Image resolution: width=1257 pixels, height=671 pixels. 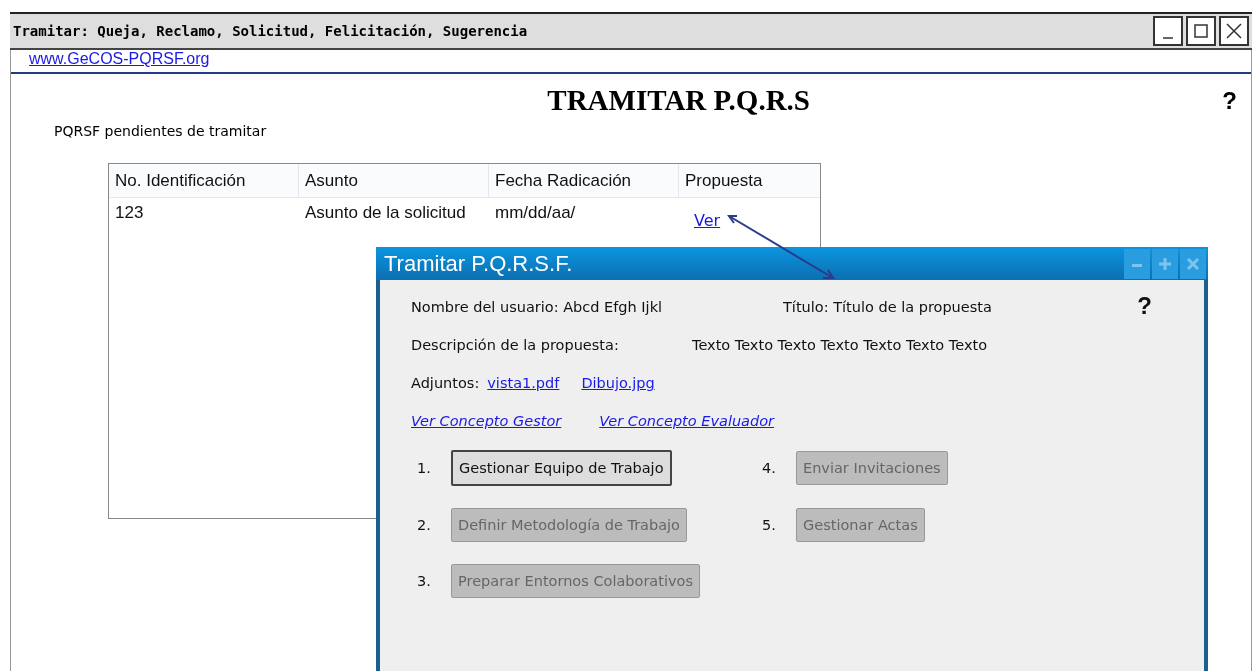 I want to click on step-number: 2., so click(x=423, y=525).